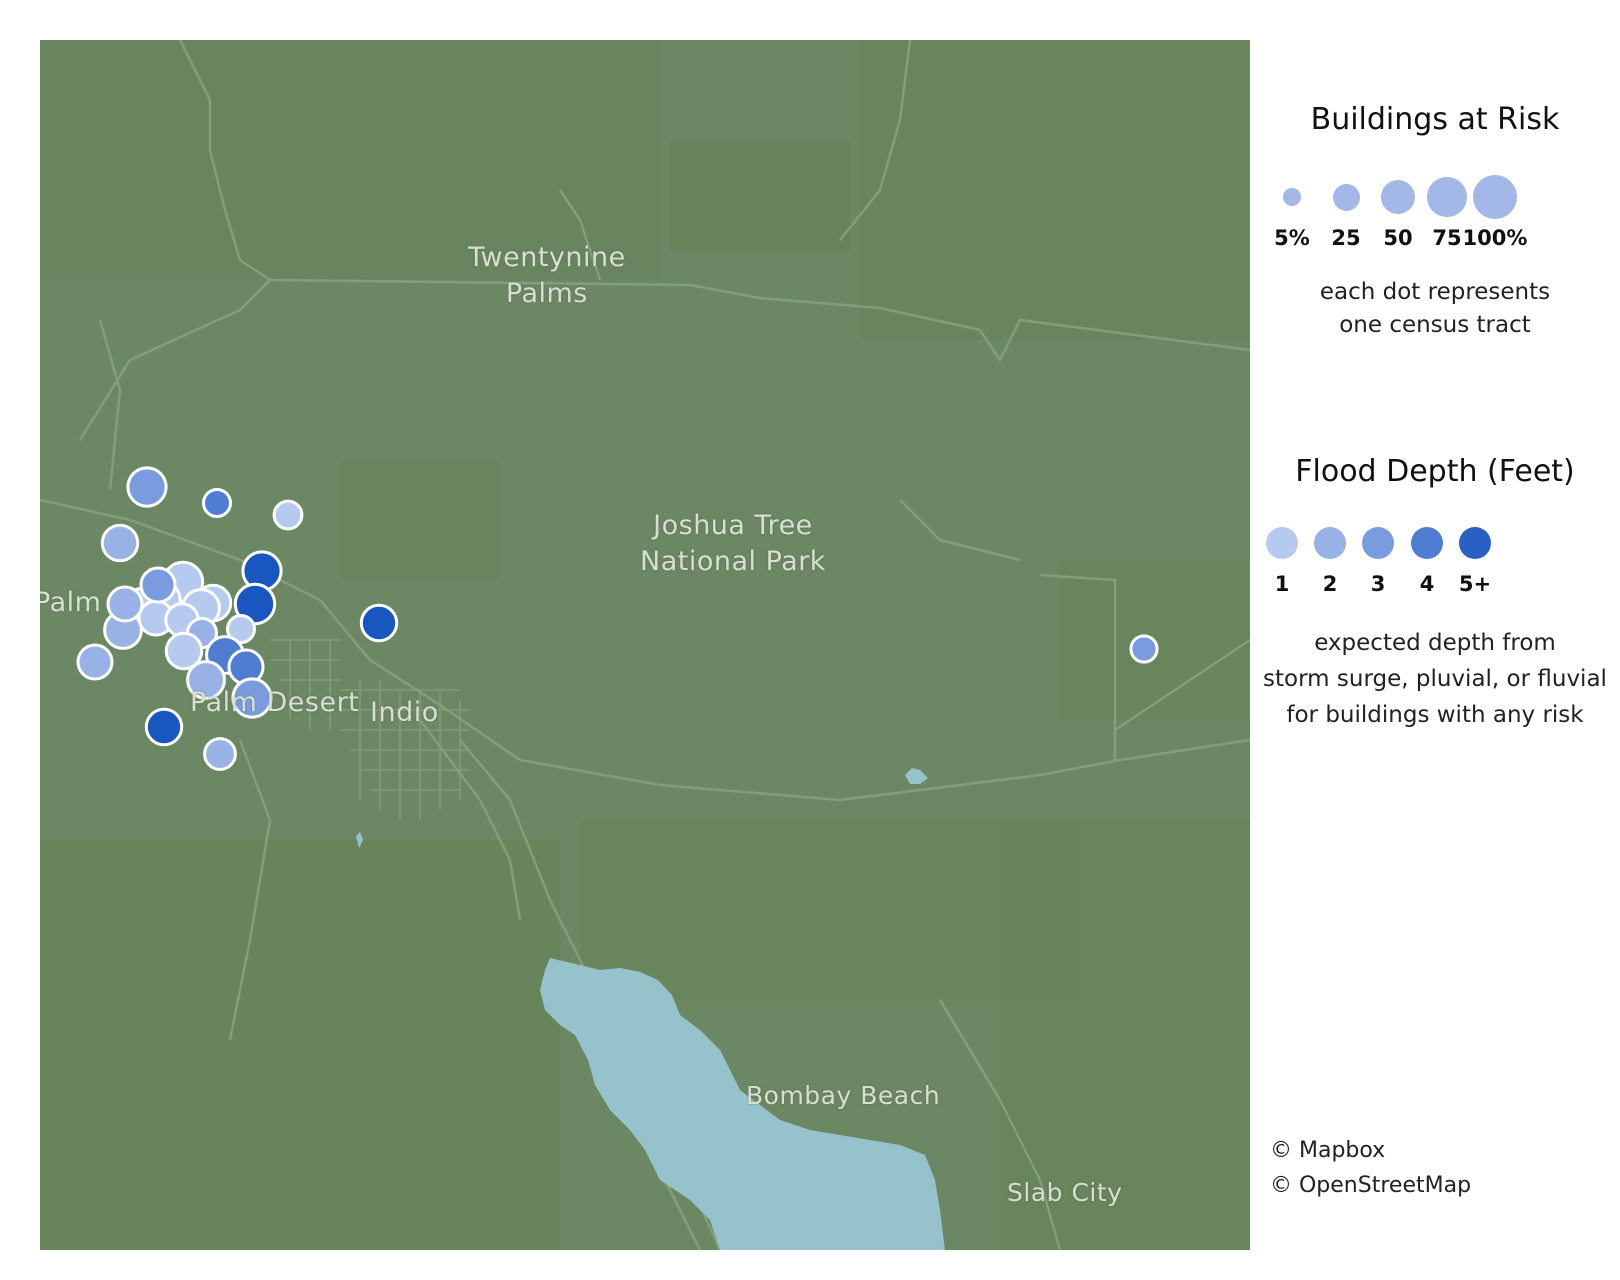  I want to click on depth-legend-title: Flood Depth (Feet), so click(1435, 471).